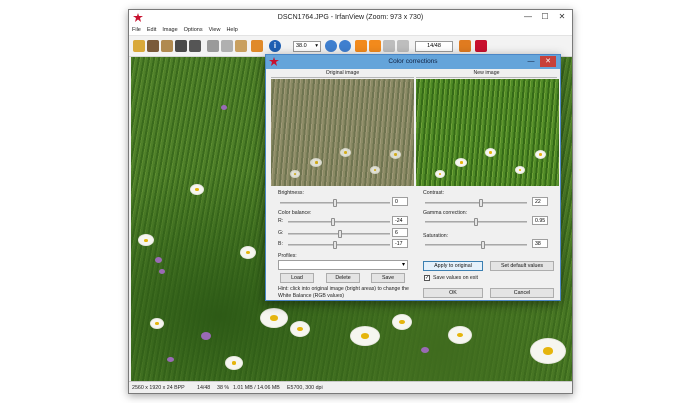 Image resolution: width=700 pixels, height=403 pixels. I want to click on gamma-slider, so click(476, 222).